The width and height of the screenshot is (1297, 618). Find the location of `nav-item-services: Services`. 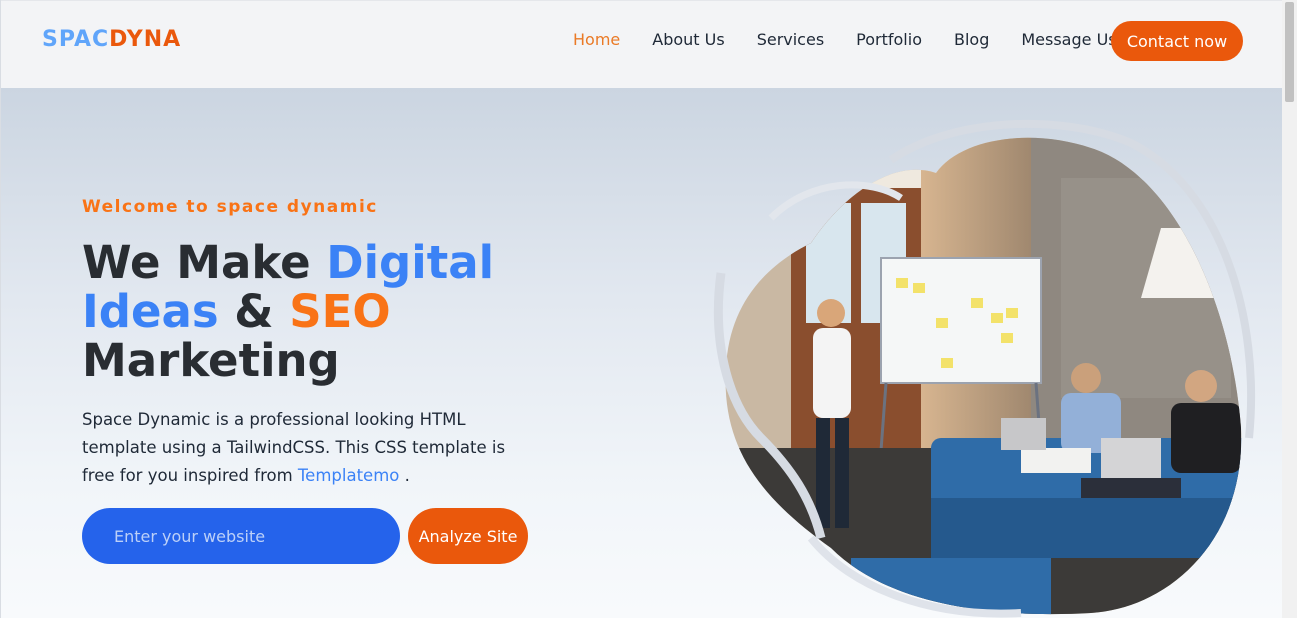

nav-item-services: Services is located at coordinates (790, 39).